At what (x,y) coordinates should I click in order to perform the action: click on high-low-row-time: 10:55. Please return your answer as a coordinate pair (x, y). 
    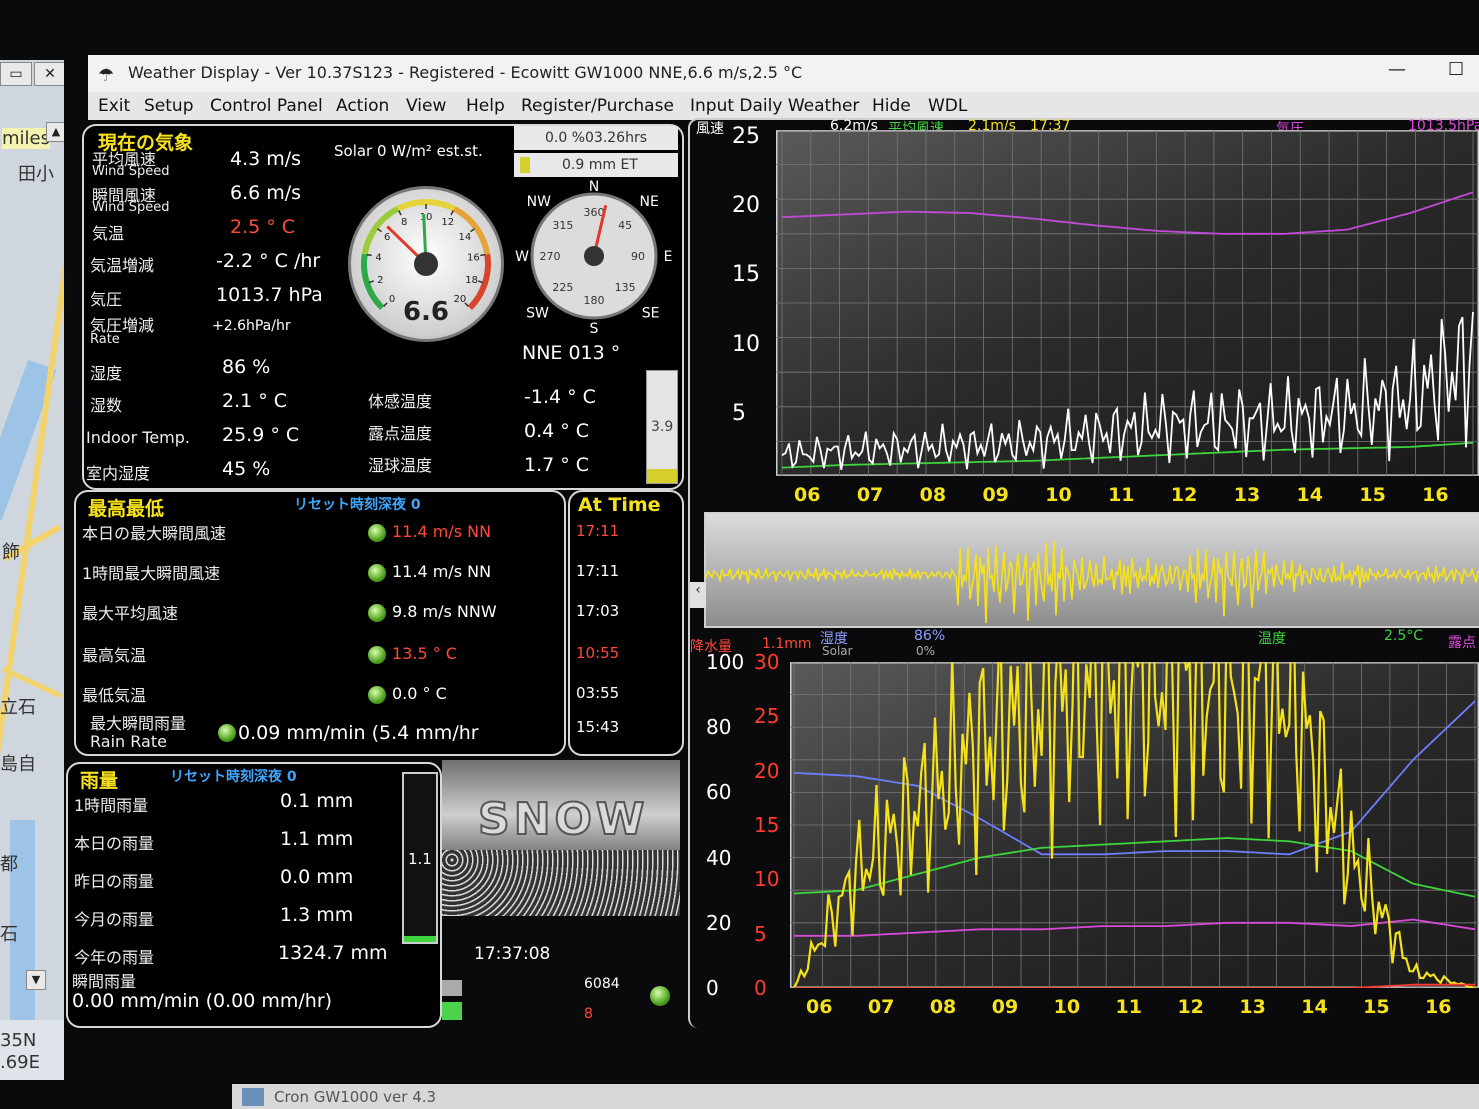
    Looking at the image, I should click on (598, 653).